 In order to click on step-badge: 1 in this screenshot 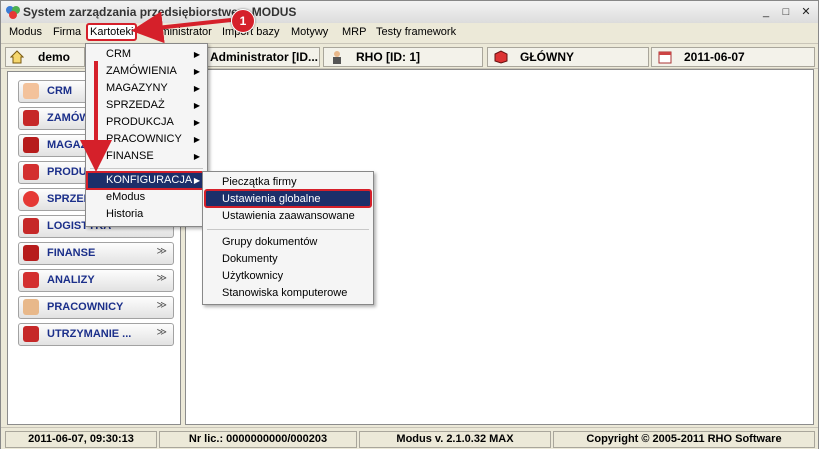, I will do `click(243, 21)`.